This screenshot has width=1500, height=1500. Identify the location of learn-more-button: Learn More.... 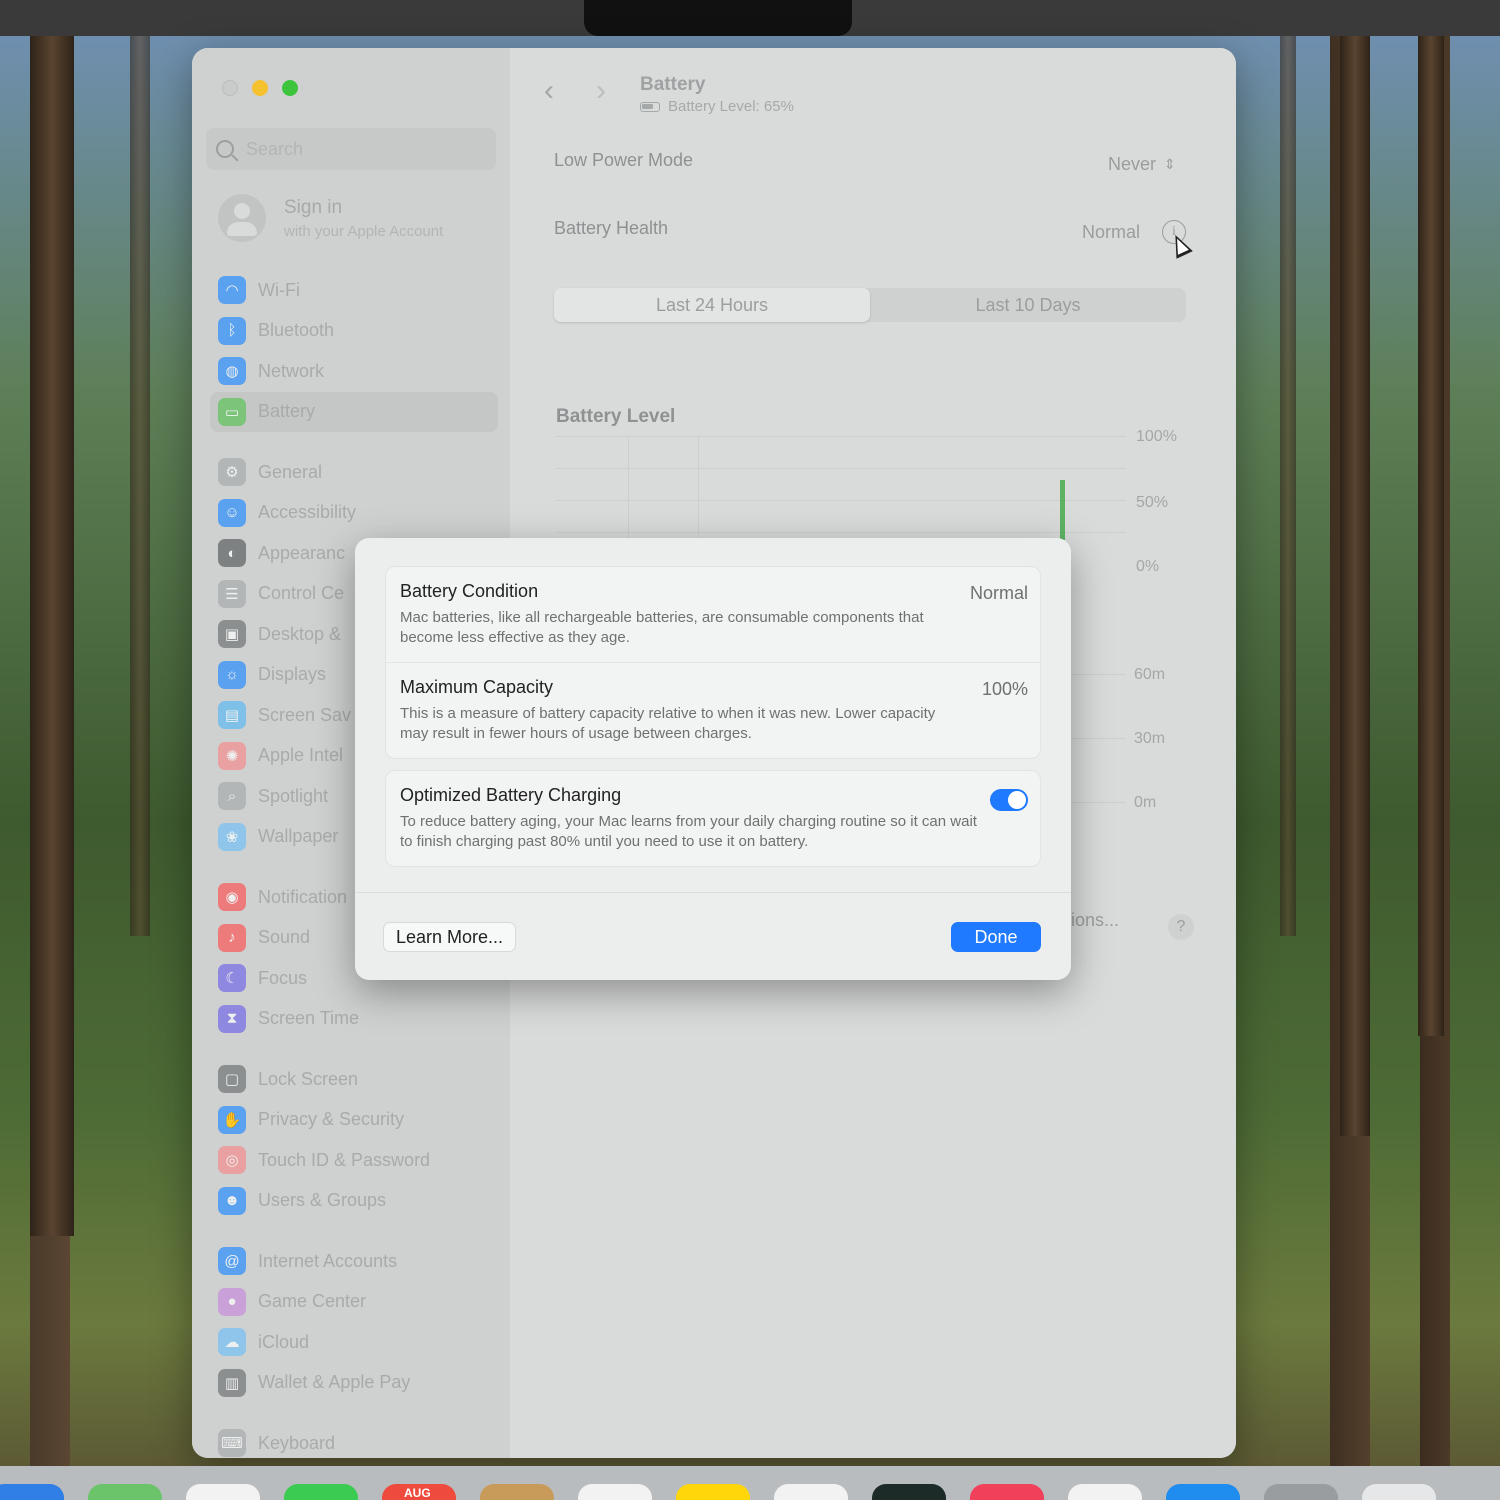
(450, 937).